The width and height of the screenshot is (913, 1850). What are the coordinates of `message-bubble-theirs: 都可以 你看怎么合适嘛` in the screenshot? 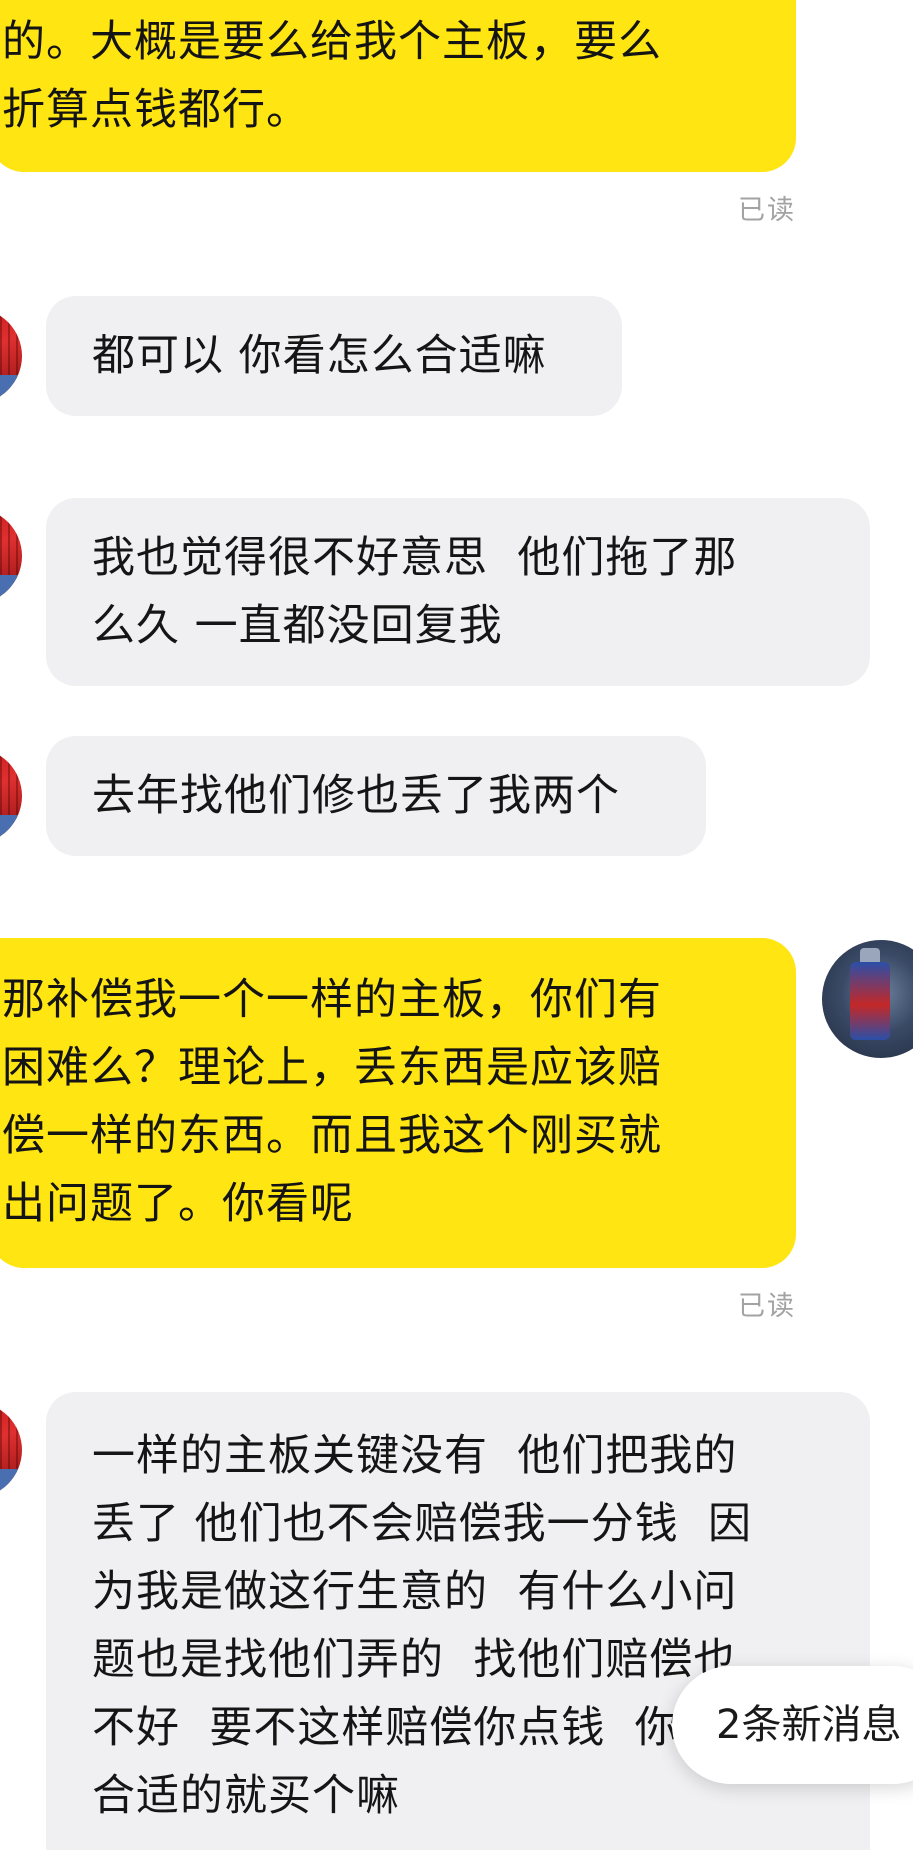 It's located at (334, 356).